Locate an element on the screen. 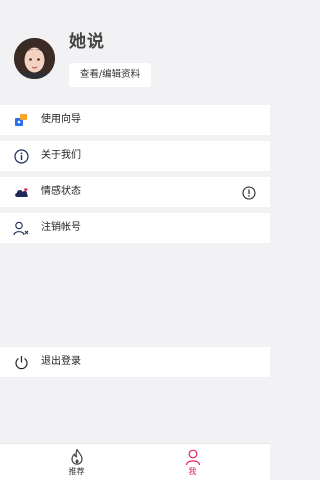 The height and width of the screenshot is (480, 320). tab-recommend: 推荐 is located at coordinates (76, 462).